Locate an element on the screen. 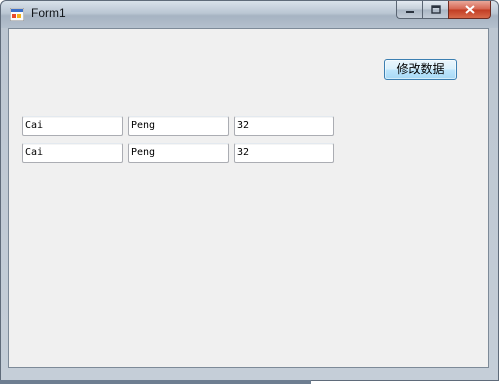  close-button is located at coordinates (469, 10).